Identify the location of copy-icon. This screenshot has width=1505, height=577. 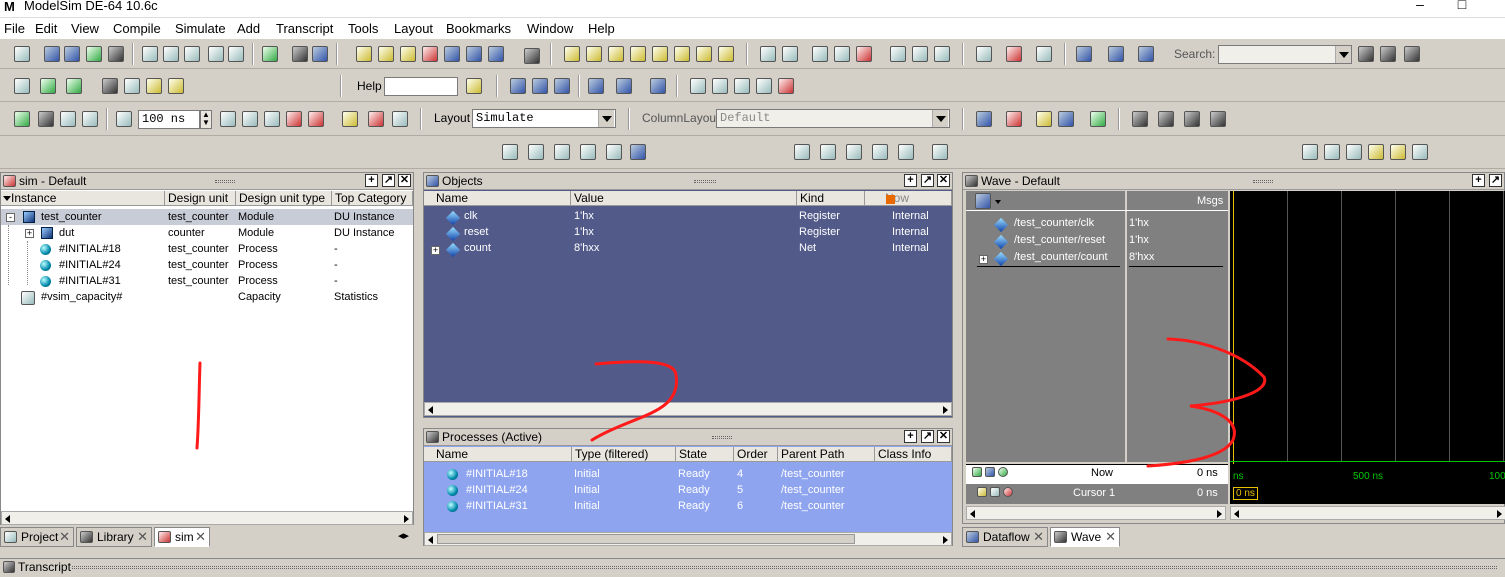
(171, 54).